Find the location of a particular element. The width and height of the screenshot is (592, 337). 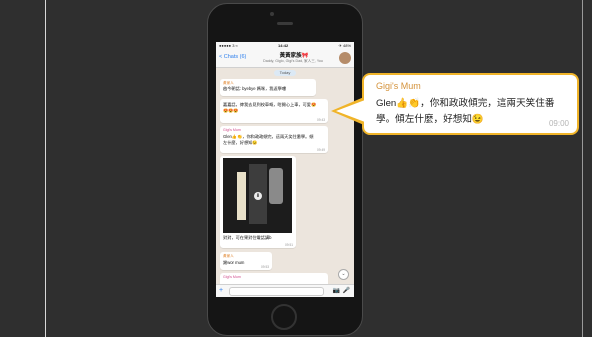

message-input is located at coordinates (276, 291).